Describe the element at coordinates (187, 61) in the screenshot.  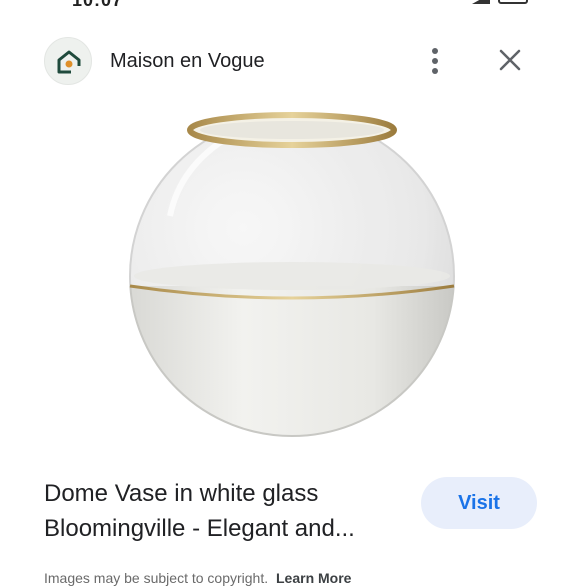
I see `site-name: Maison en Vogue` at that location.